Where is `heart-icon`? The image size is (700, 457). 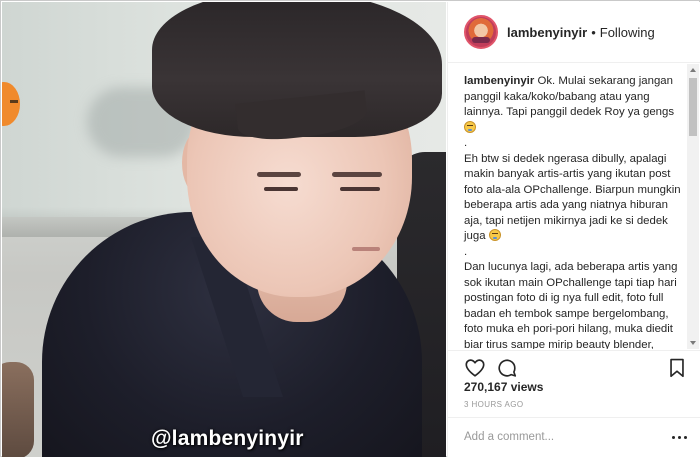 heart-icon is located at coordinates (475, 368).